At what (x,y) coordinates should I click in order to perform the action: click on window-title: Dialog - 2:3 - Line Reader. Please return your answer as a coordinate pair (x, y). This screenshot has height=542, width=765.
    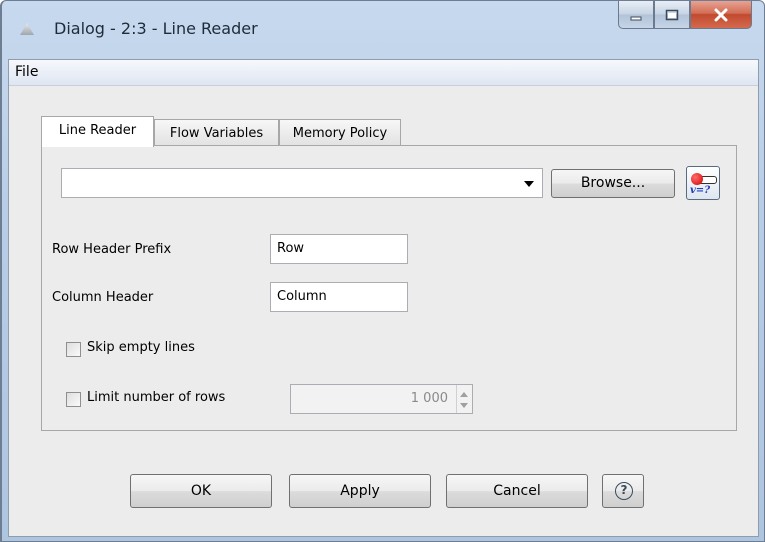
    Looking at the image, I should click on (156, 28).